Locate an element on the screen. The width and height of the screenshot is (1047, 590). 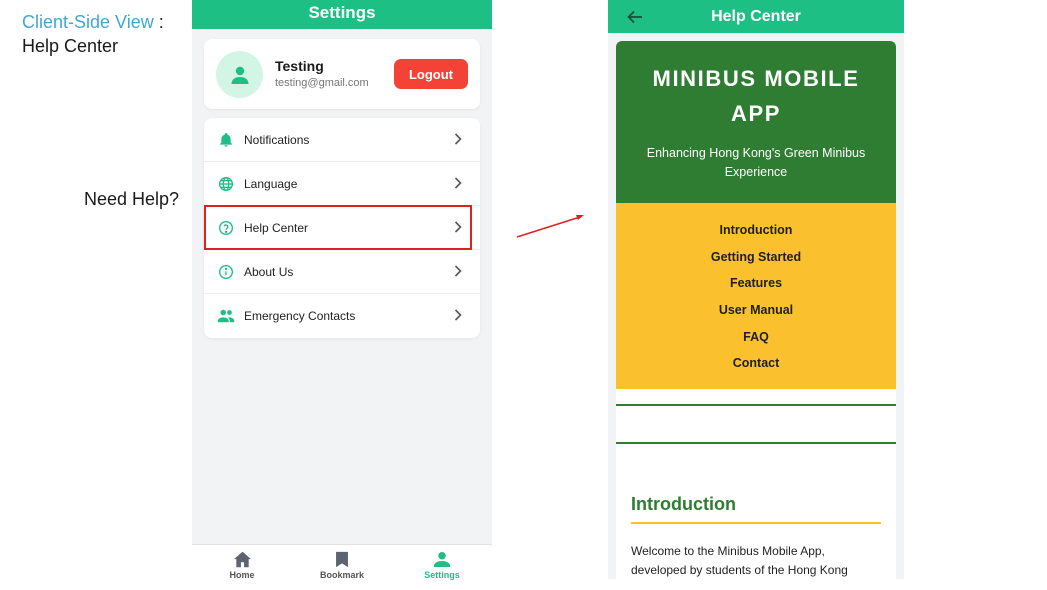
help-circle-icon is located at coordinates (226, 228).